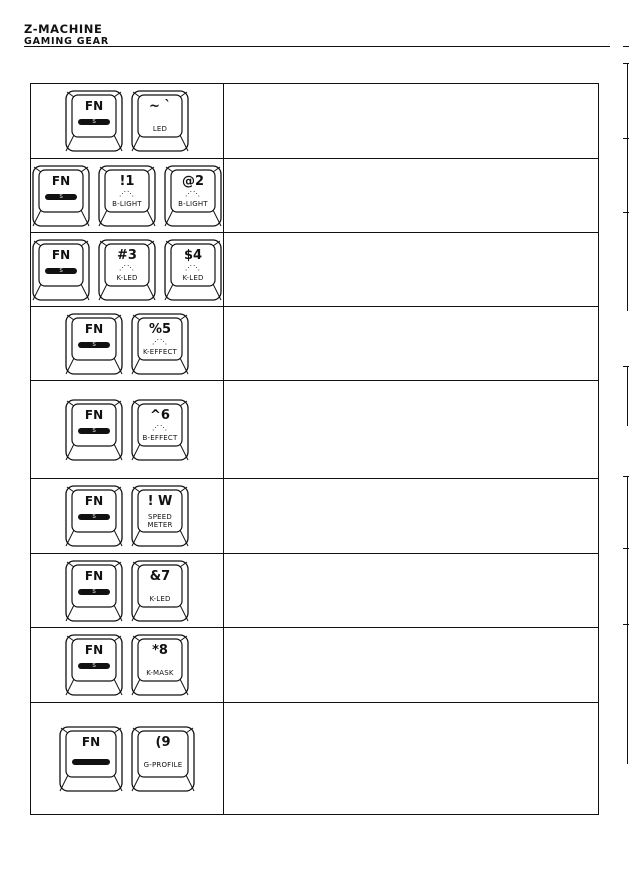 This screenshot has height=876, width=629. Describe the element at coordinates (160, 590) in the screenshot. I see `function-key: &7 K-LED` at that location.